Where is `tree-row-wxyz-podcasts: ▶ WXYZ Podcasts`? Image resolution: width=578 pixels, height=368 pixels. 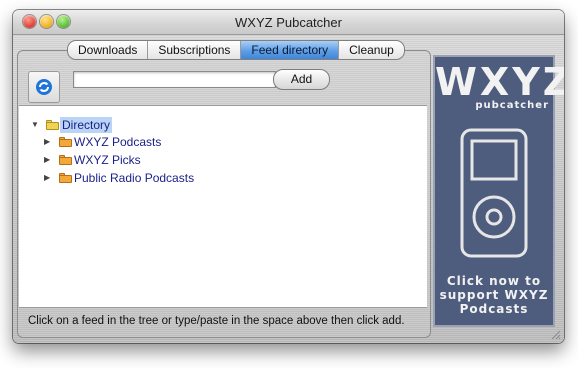
tree-row-wxyz-podcasts: ▶ WXYZ Podcasts is located at coordinates (223, 142).